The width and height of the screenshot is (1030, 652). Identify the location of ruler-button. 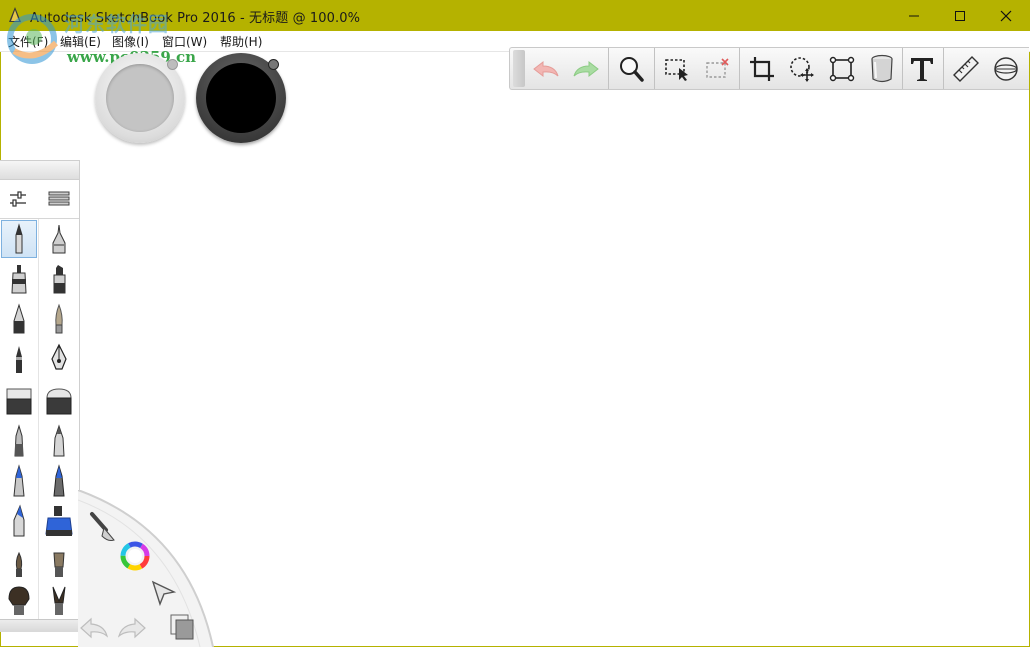
(966, 68).